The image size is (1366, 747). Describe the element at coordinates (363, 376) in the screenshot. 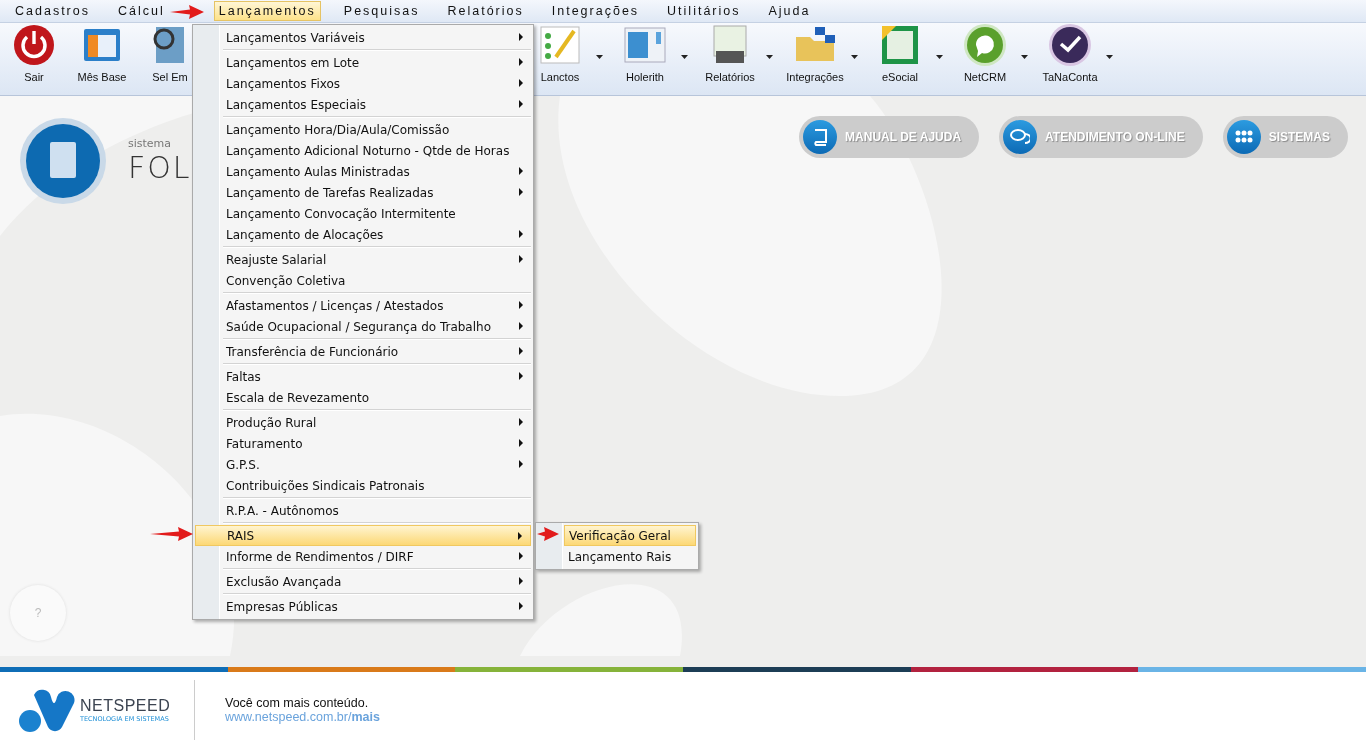

I see `menu-item: Faltas` at that location.